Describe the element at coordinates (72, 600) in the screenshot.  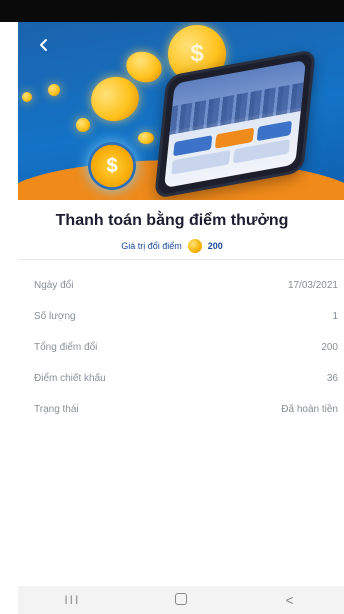
I see `recent-apps-button: III` at that location.